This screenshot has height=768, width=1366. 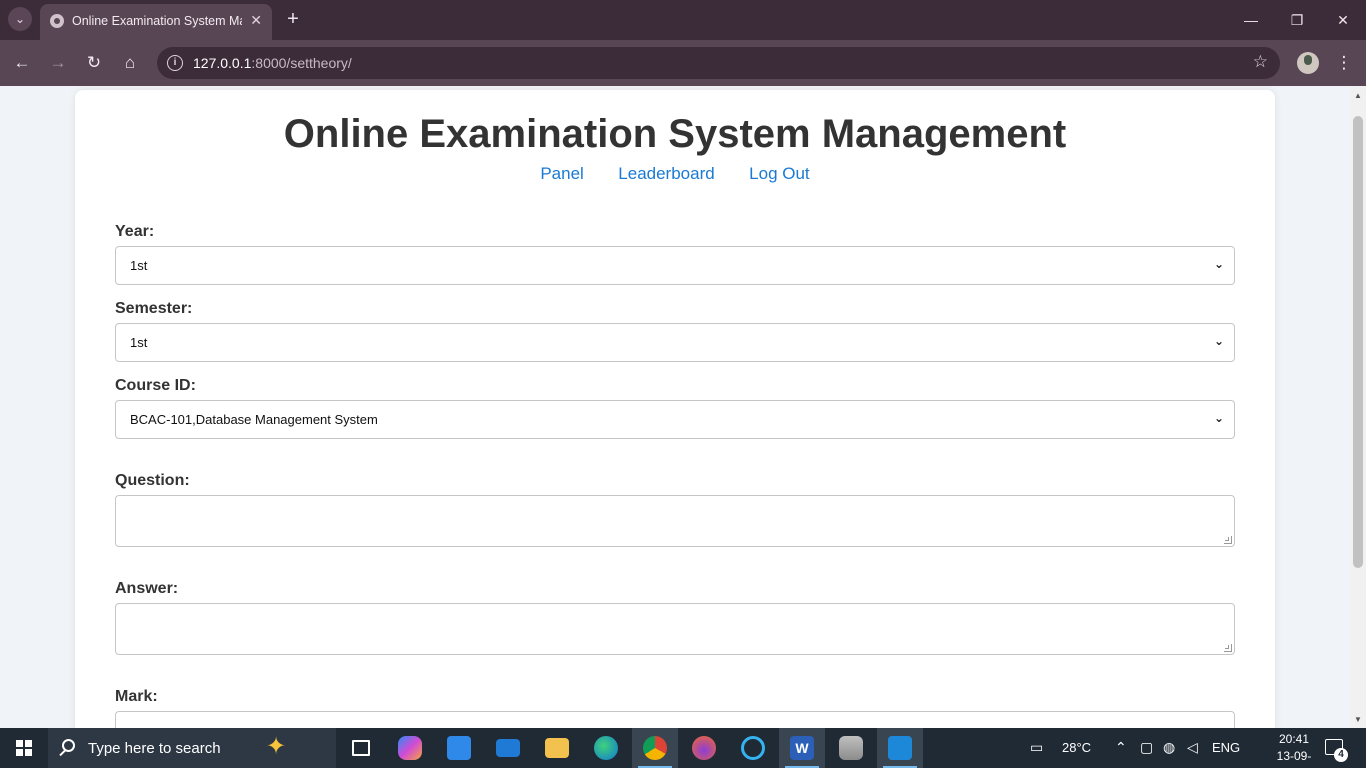 I want to click on bookmark-star-icon: ☆, so click(x=1260, y=62).